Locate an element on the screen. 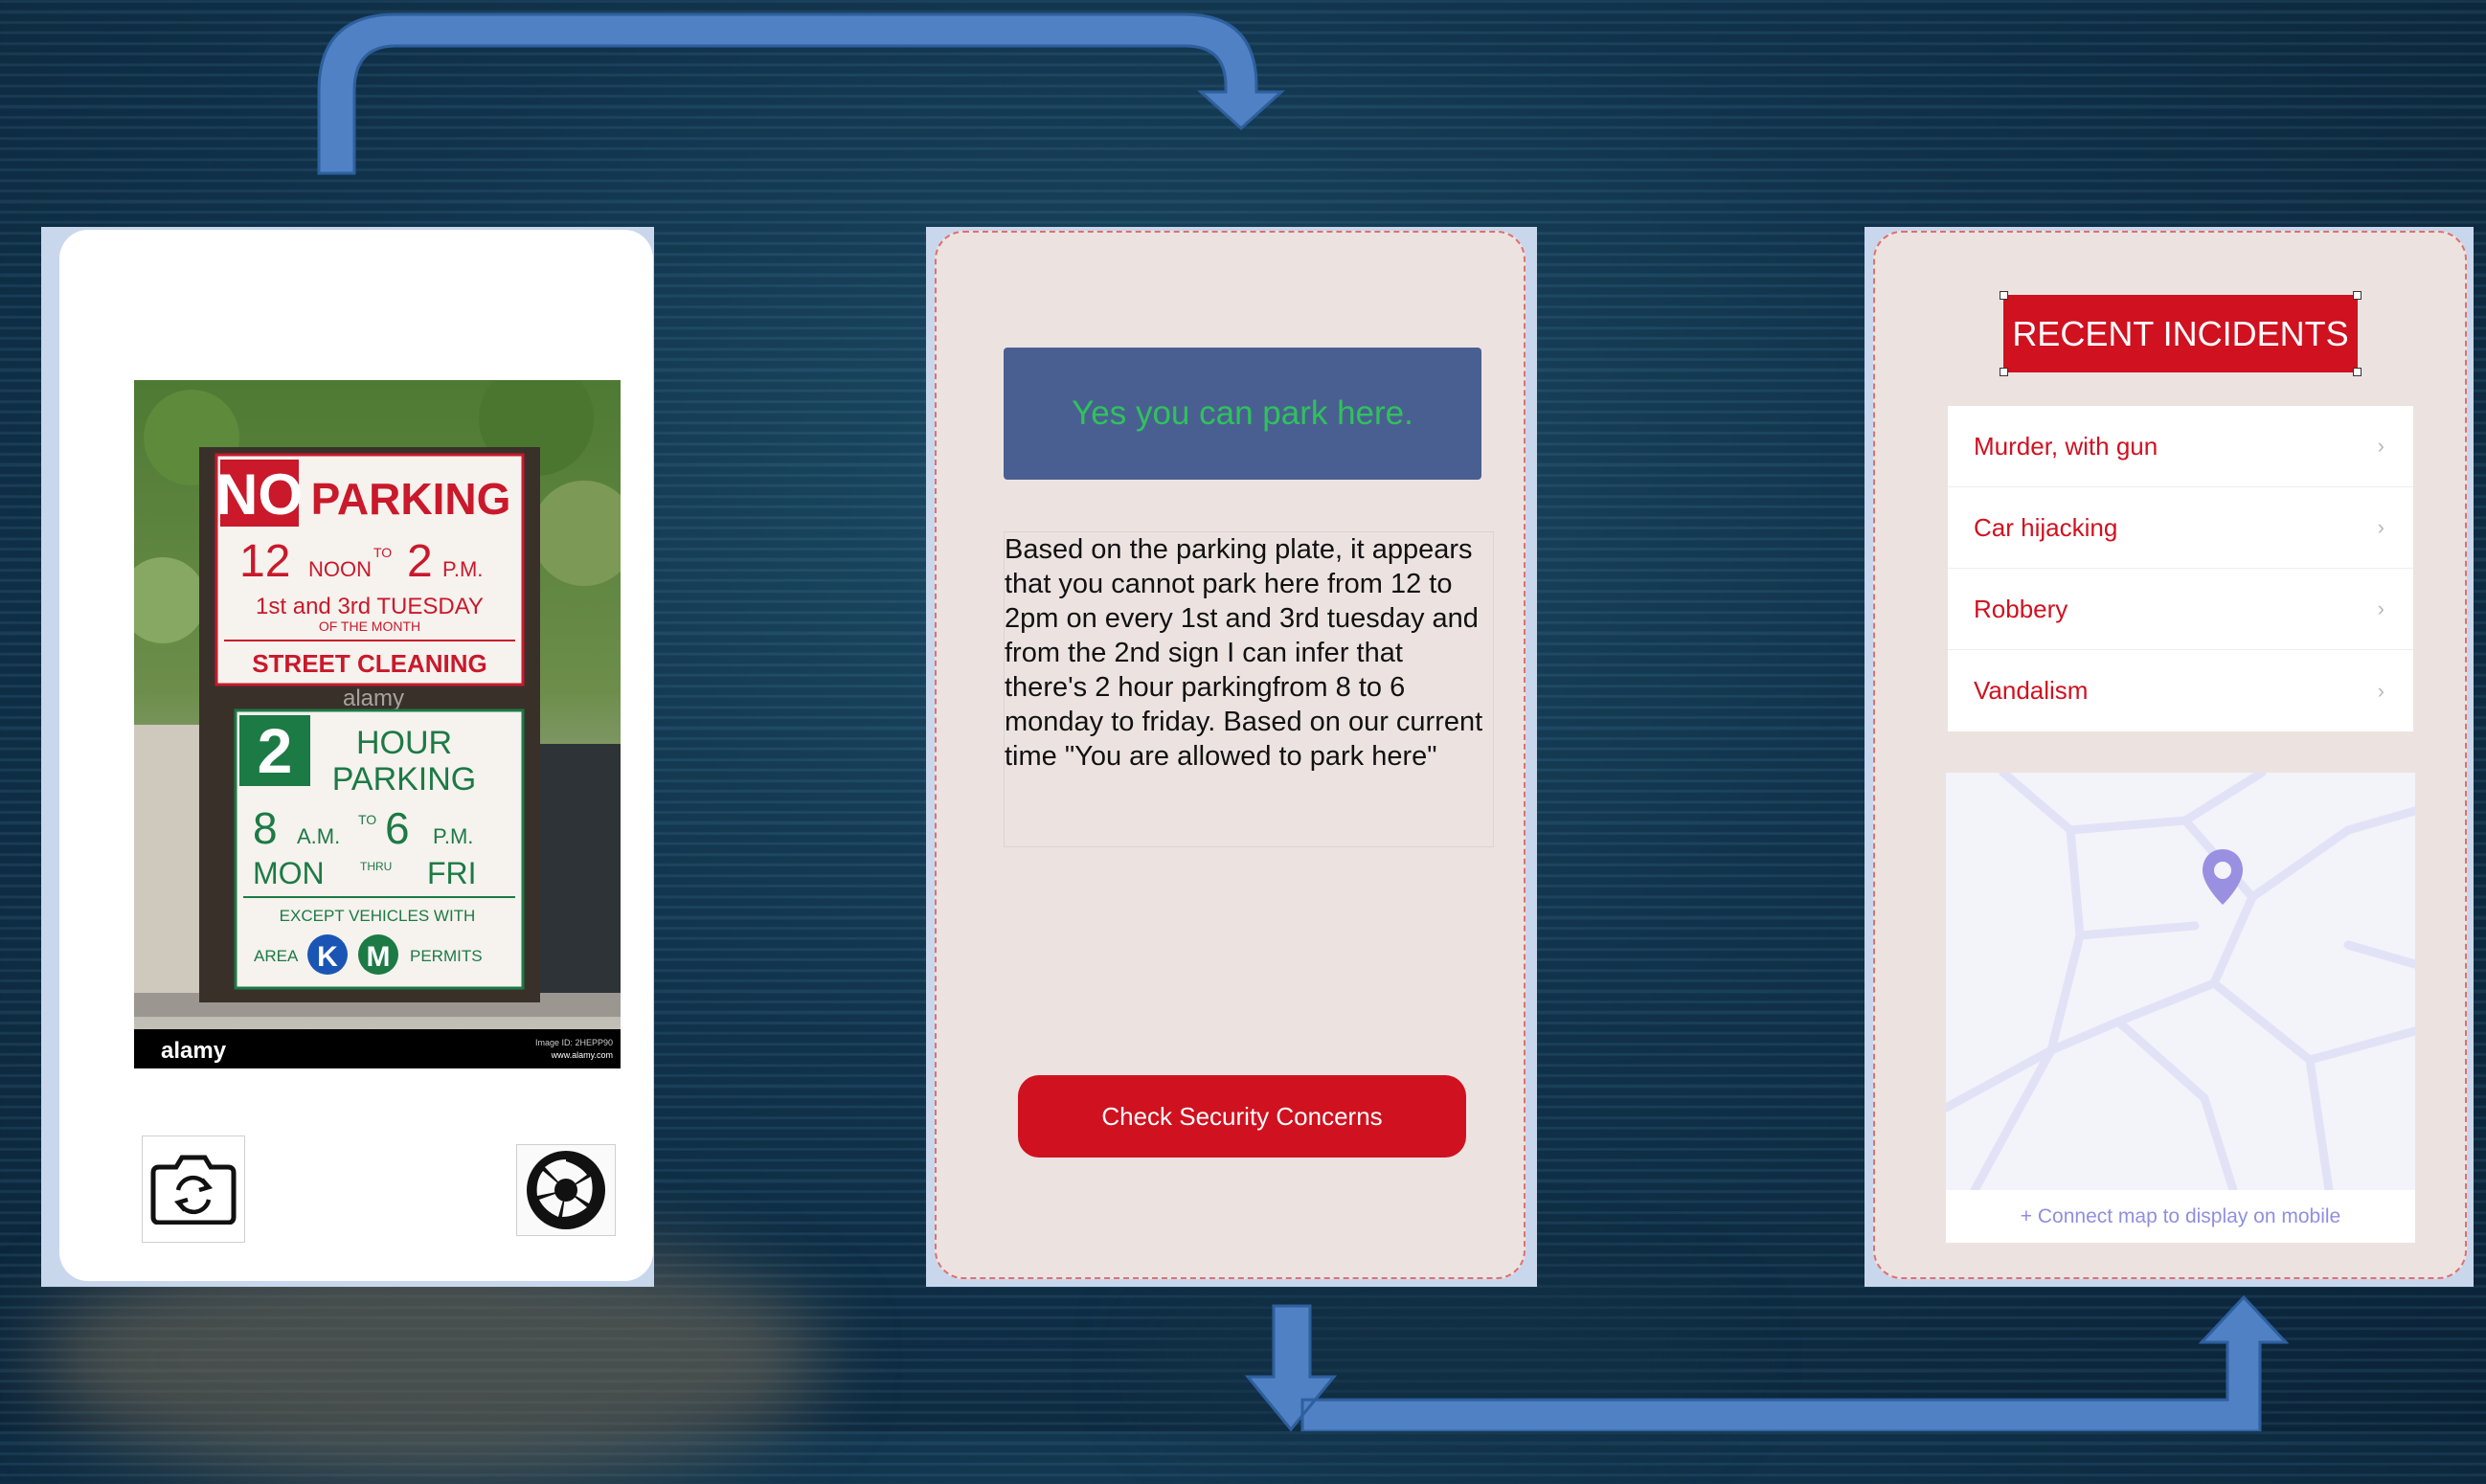 The height and width of the screenshot is (1484, 2486). sign-time-start: 12 is located at coordinates (265, 561).